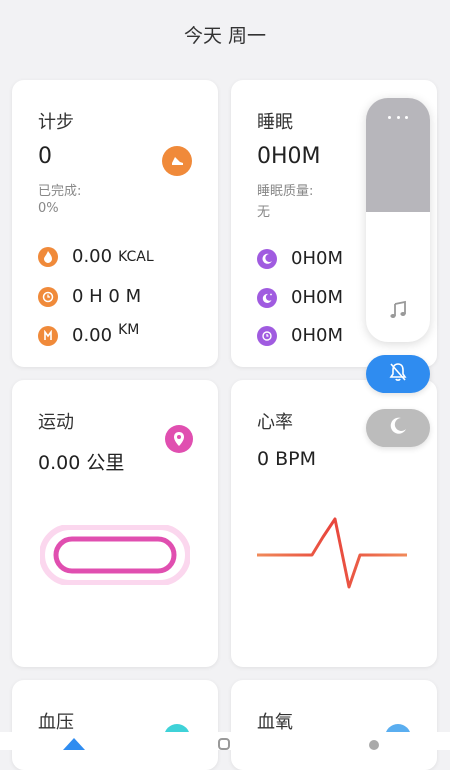 This screenshot has height=770, width=450. What do you see at coordinates (92, 335) in the screenshot?
I see `steps-distance-value: 0.00` at bounding box center [92, 335].